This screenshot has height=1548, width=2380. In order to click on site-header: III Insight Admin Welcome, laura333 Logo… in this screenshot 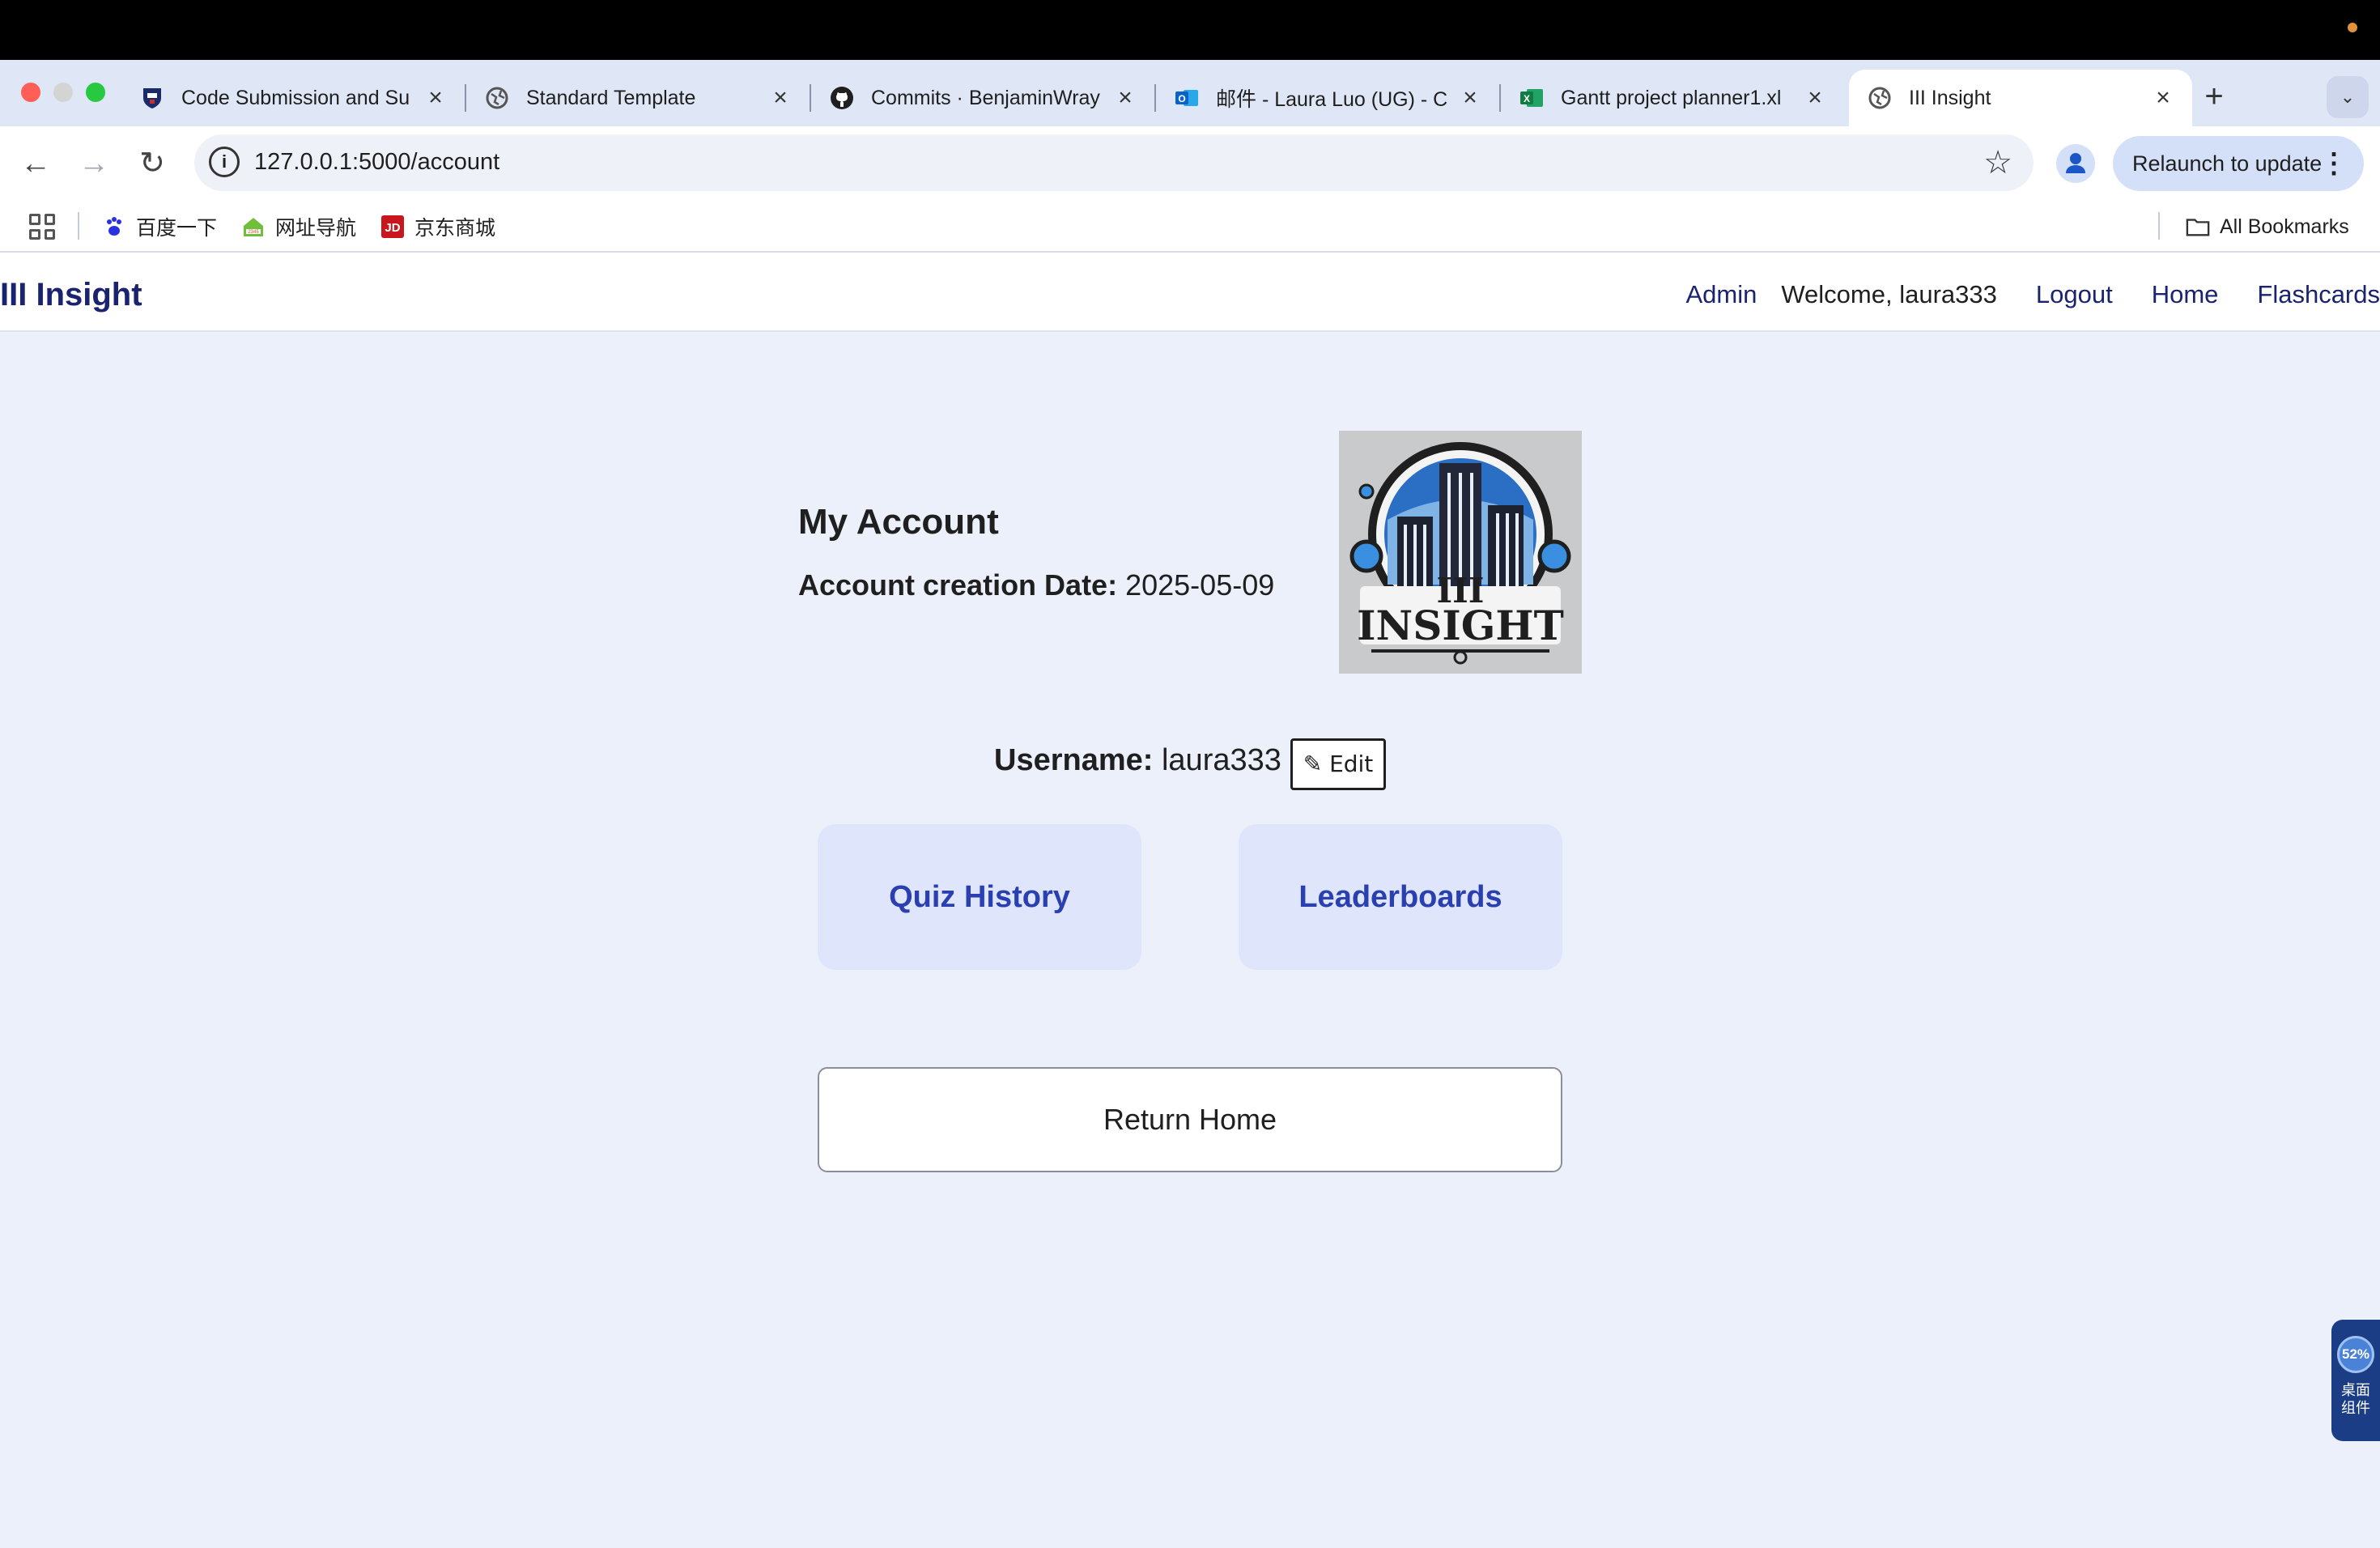, I will do `click(1190, 292)`.